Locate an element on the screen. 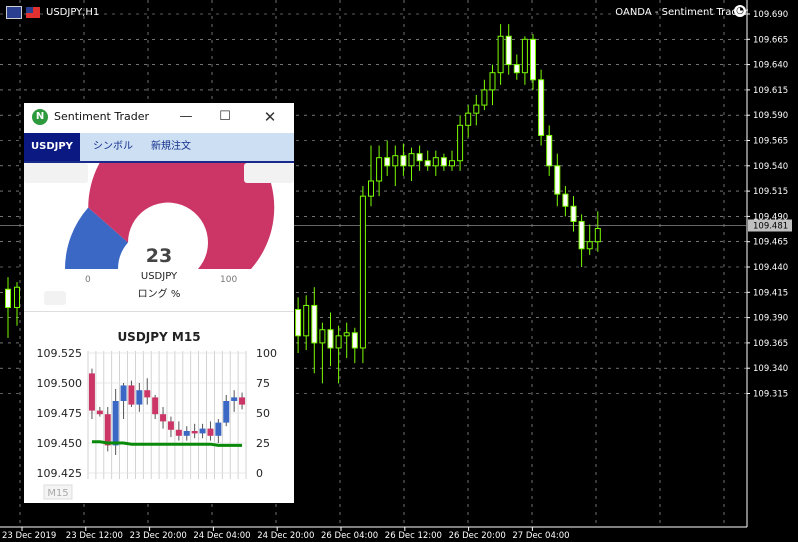 Image resolution: width=798 pixels, height=542 pixels. maximize-button: ☐ is located at coordinates (225, 117).